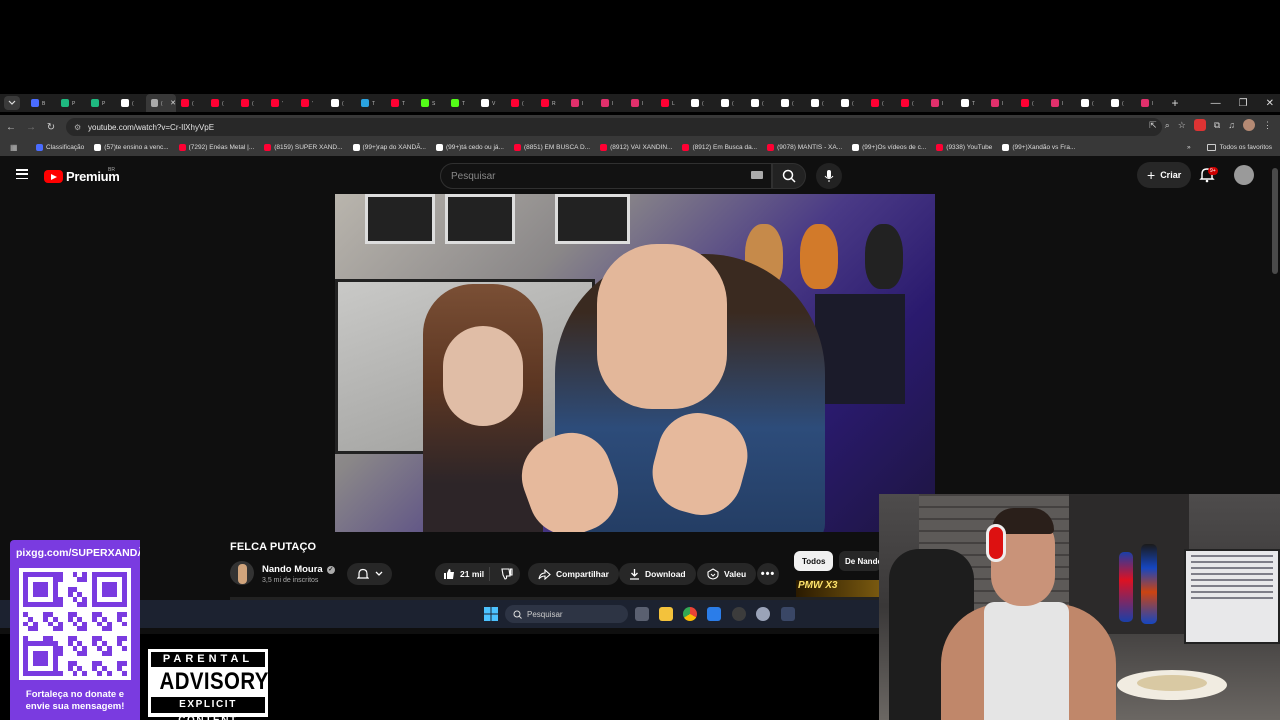 The width and height of the screenshot is (1280, 720). I want to click on windows-start-icon, so click(491, 614).